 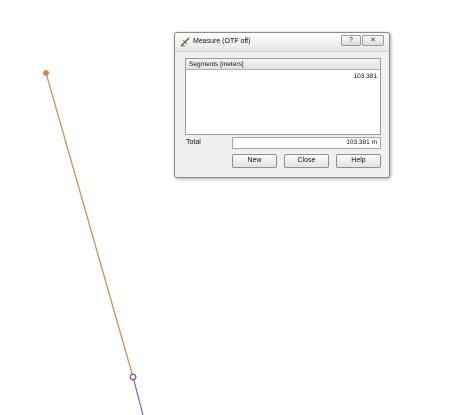 What do you see at coordinates (366, 77) in the screenshot?
I see `segment-row: 103.381` at bounding box center [366, 77].